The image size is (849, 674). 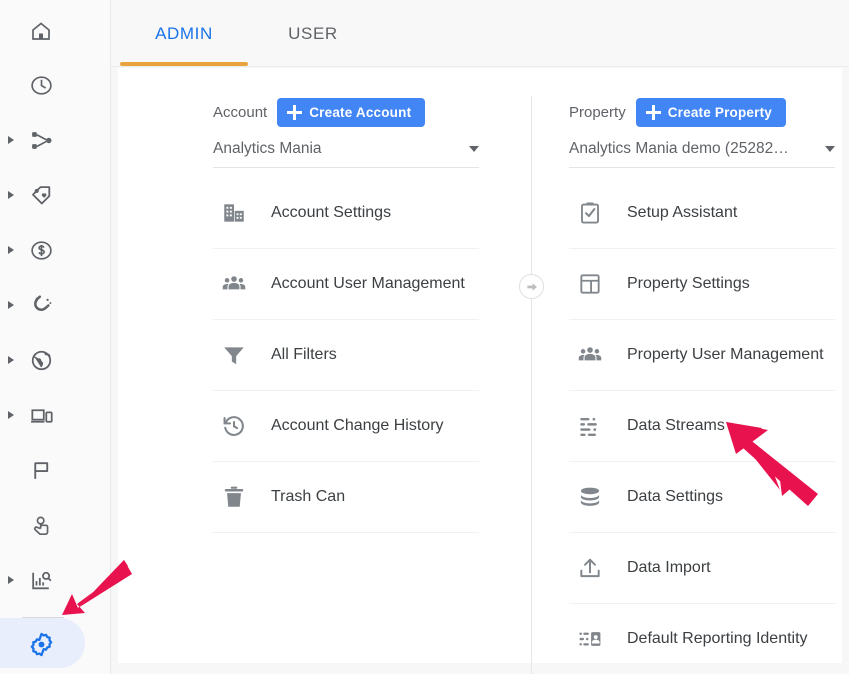 I want to click on property-column-header: Property Create Property, so click(x=677, y=112).